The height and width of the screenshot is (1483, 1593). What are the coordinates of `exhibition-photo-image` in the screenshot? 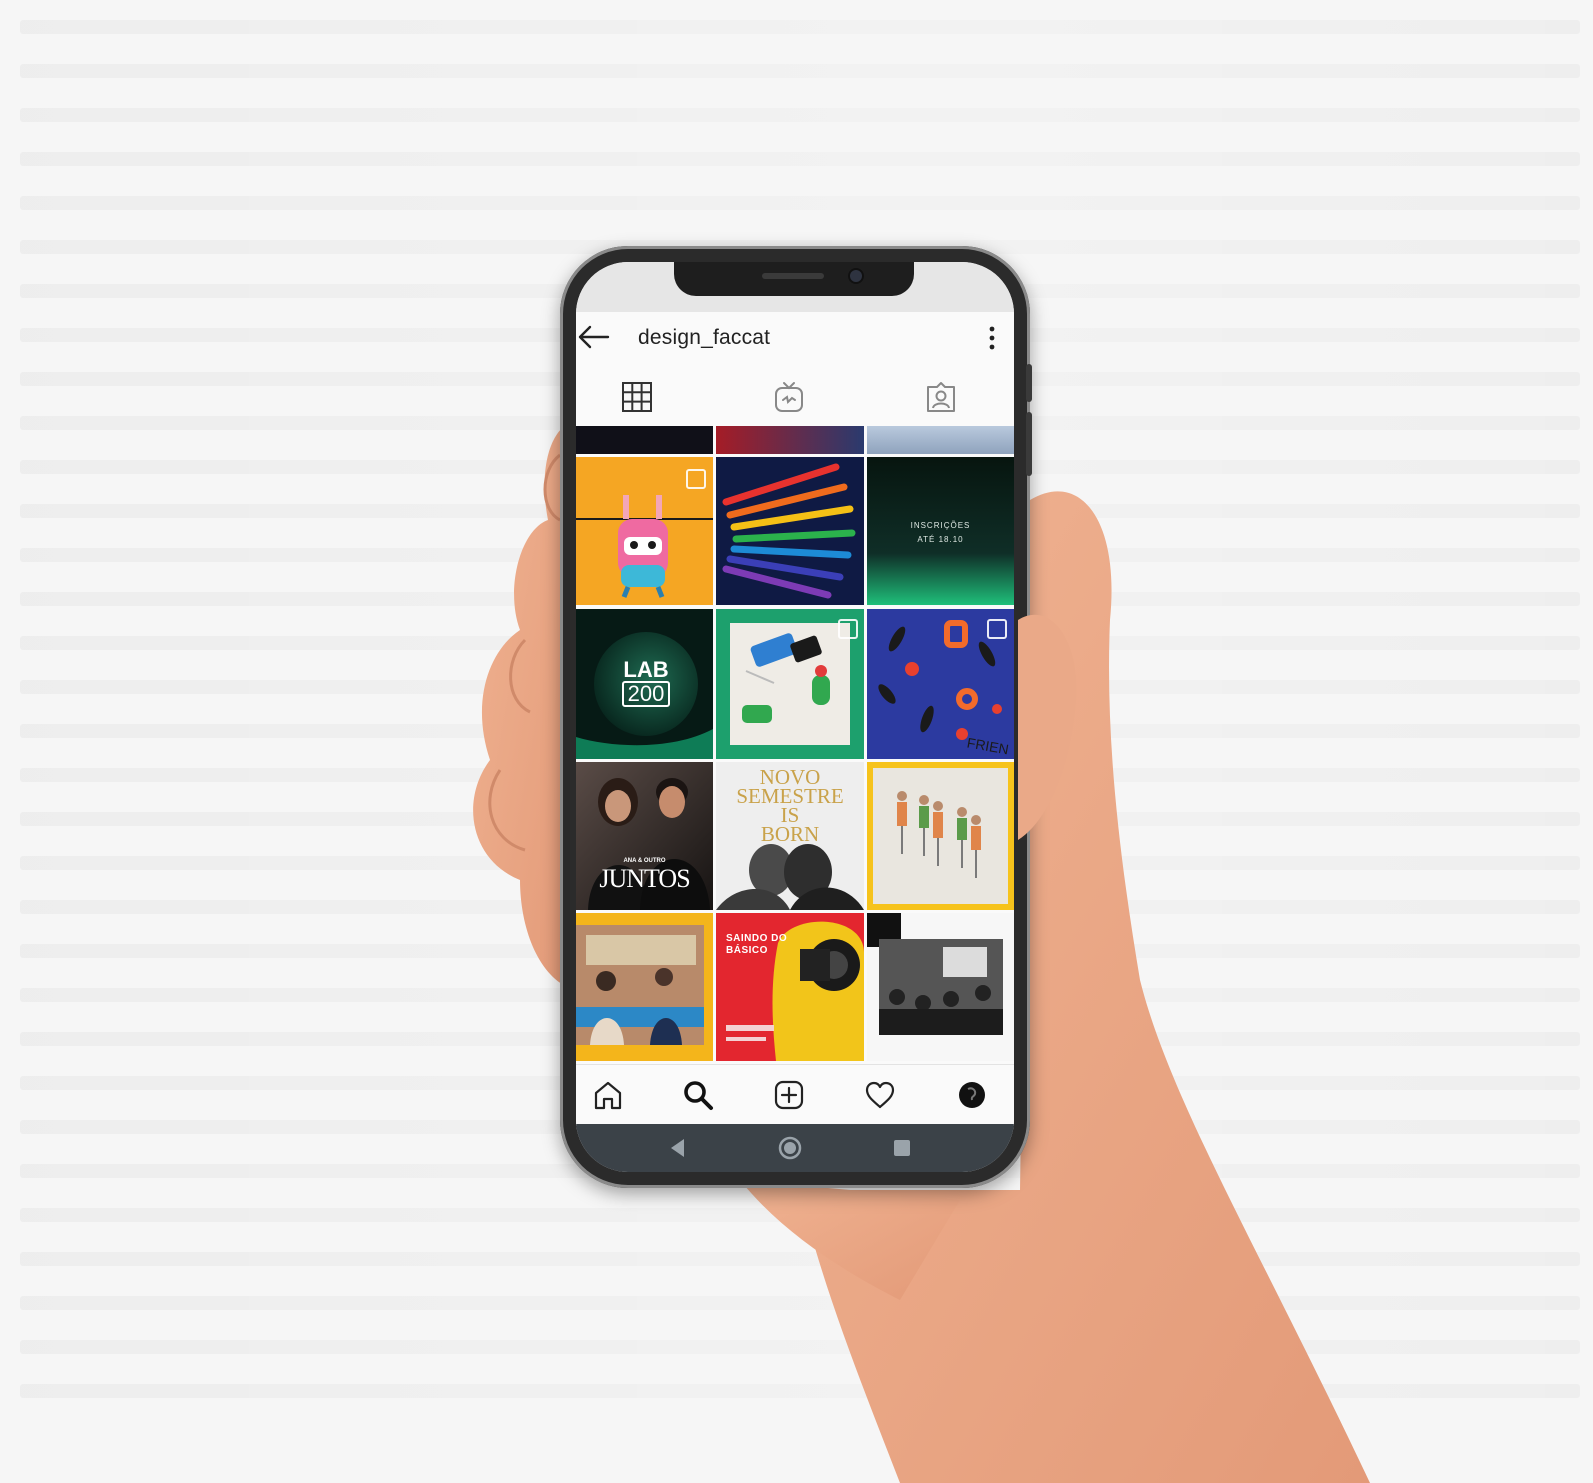 It's located at (644, 987).